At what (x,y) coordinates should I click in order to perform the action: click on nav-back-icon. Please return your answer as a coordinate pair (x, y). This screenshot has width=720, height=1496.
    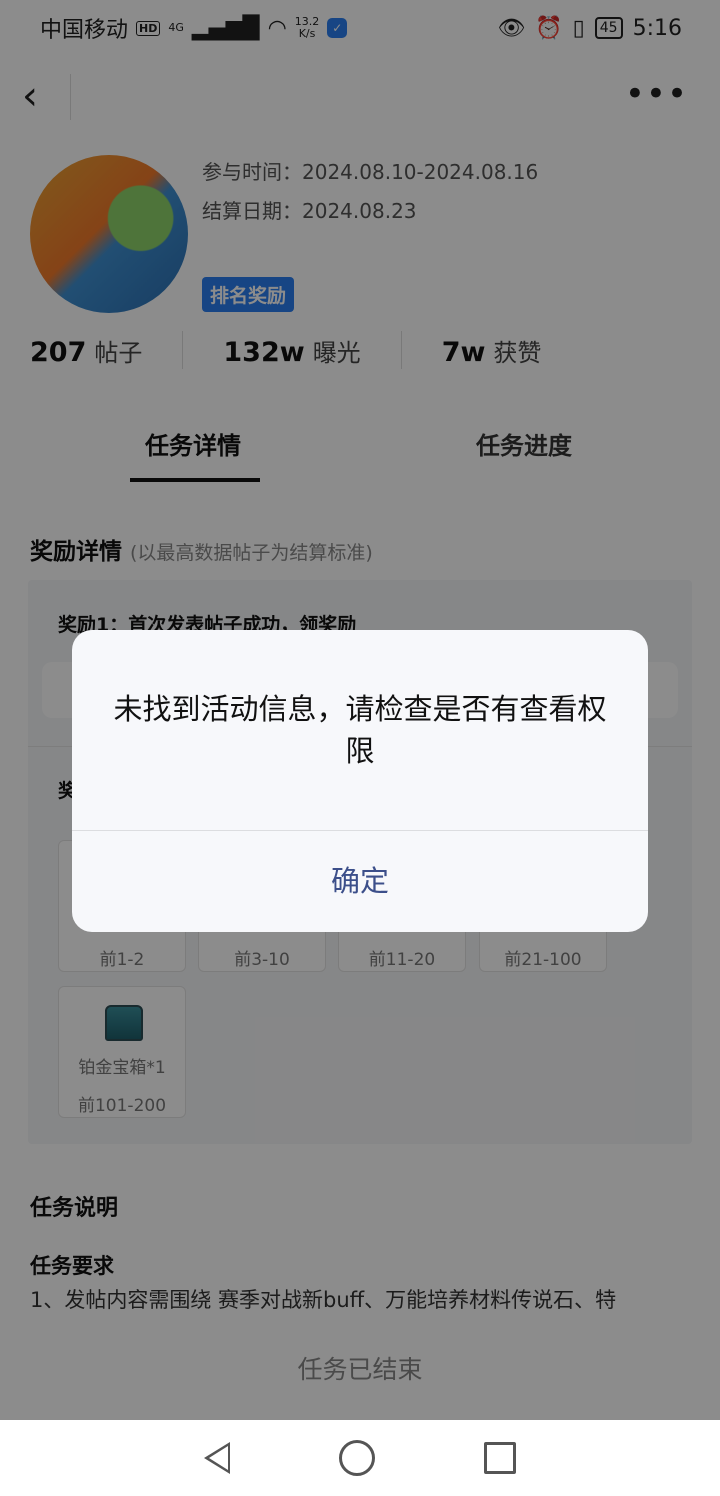
    Looking at the image, I should click on (217, 1458).